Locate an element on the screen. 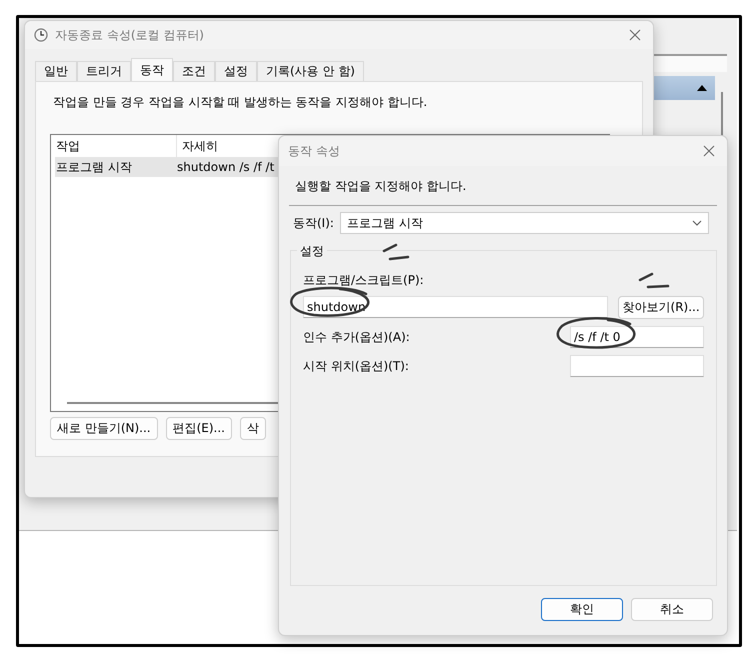 The width and height of the screenshot is (754, 658). table-cell-text: 프로그램 시작 is located at coordinates (94, 167).